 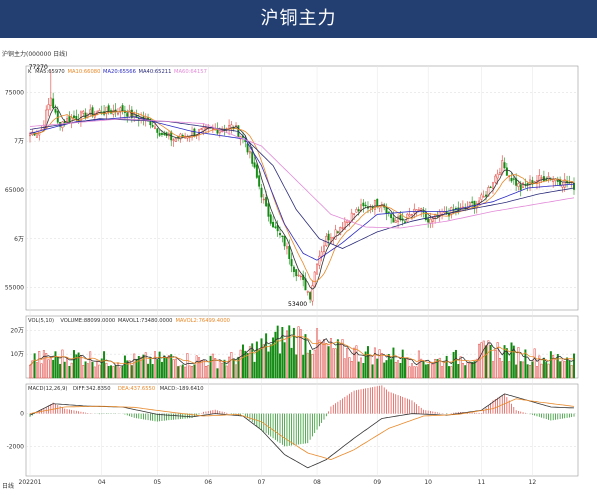 I want to click on macd-y-tick: 0, so click(x=22, y=414).